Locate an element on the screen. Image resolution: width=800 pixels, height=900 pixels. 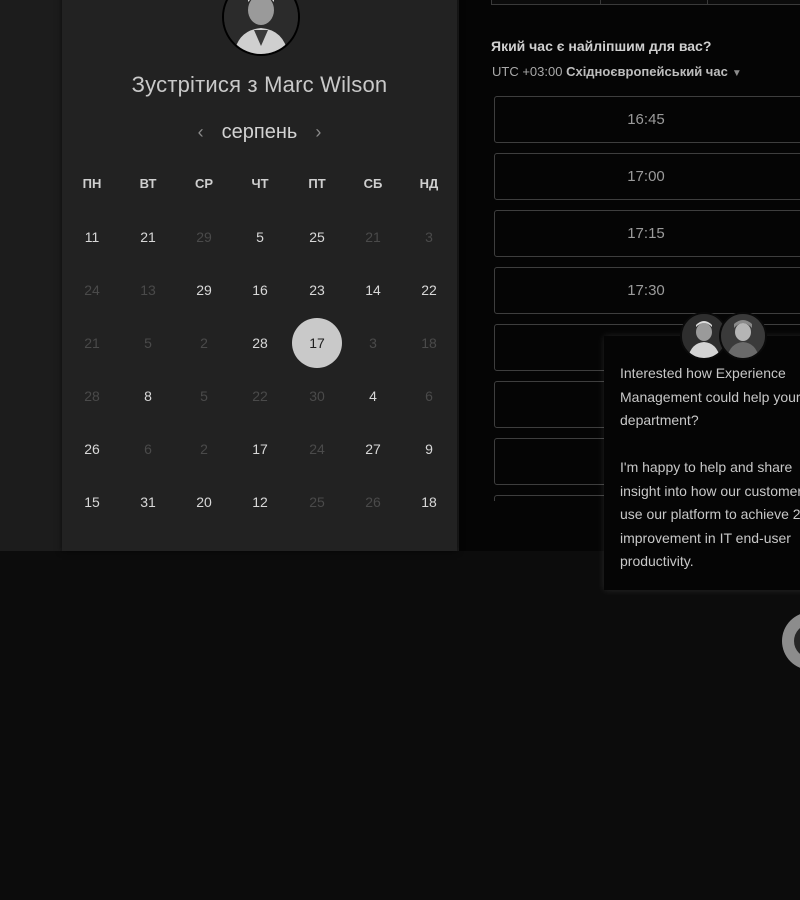
calendar-day: 30 is located at coordinates (317, 396).